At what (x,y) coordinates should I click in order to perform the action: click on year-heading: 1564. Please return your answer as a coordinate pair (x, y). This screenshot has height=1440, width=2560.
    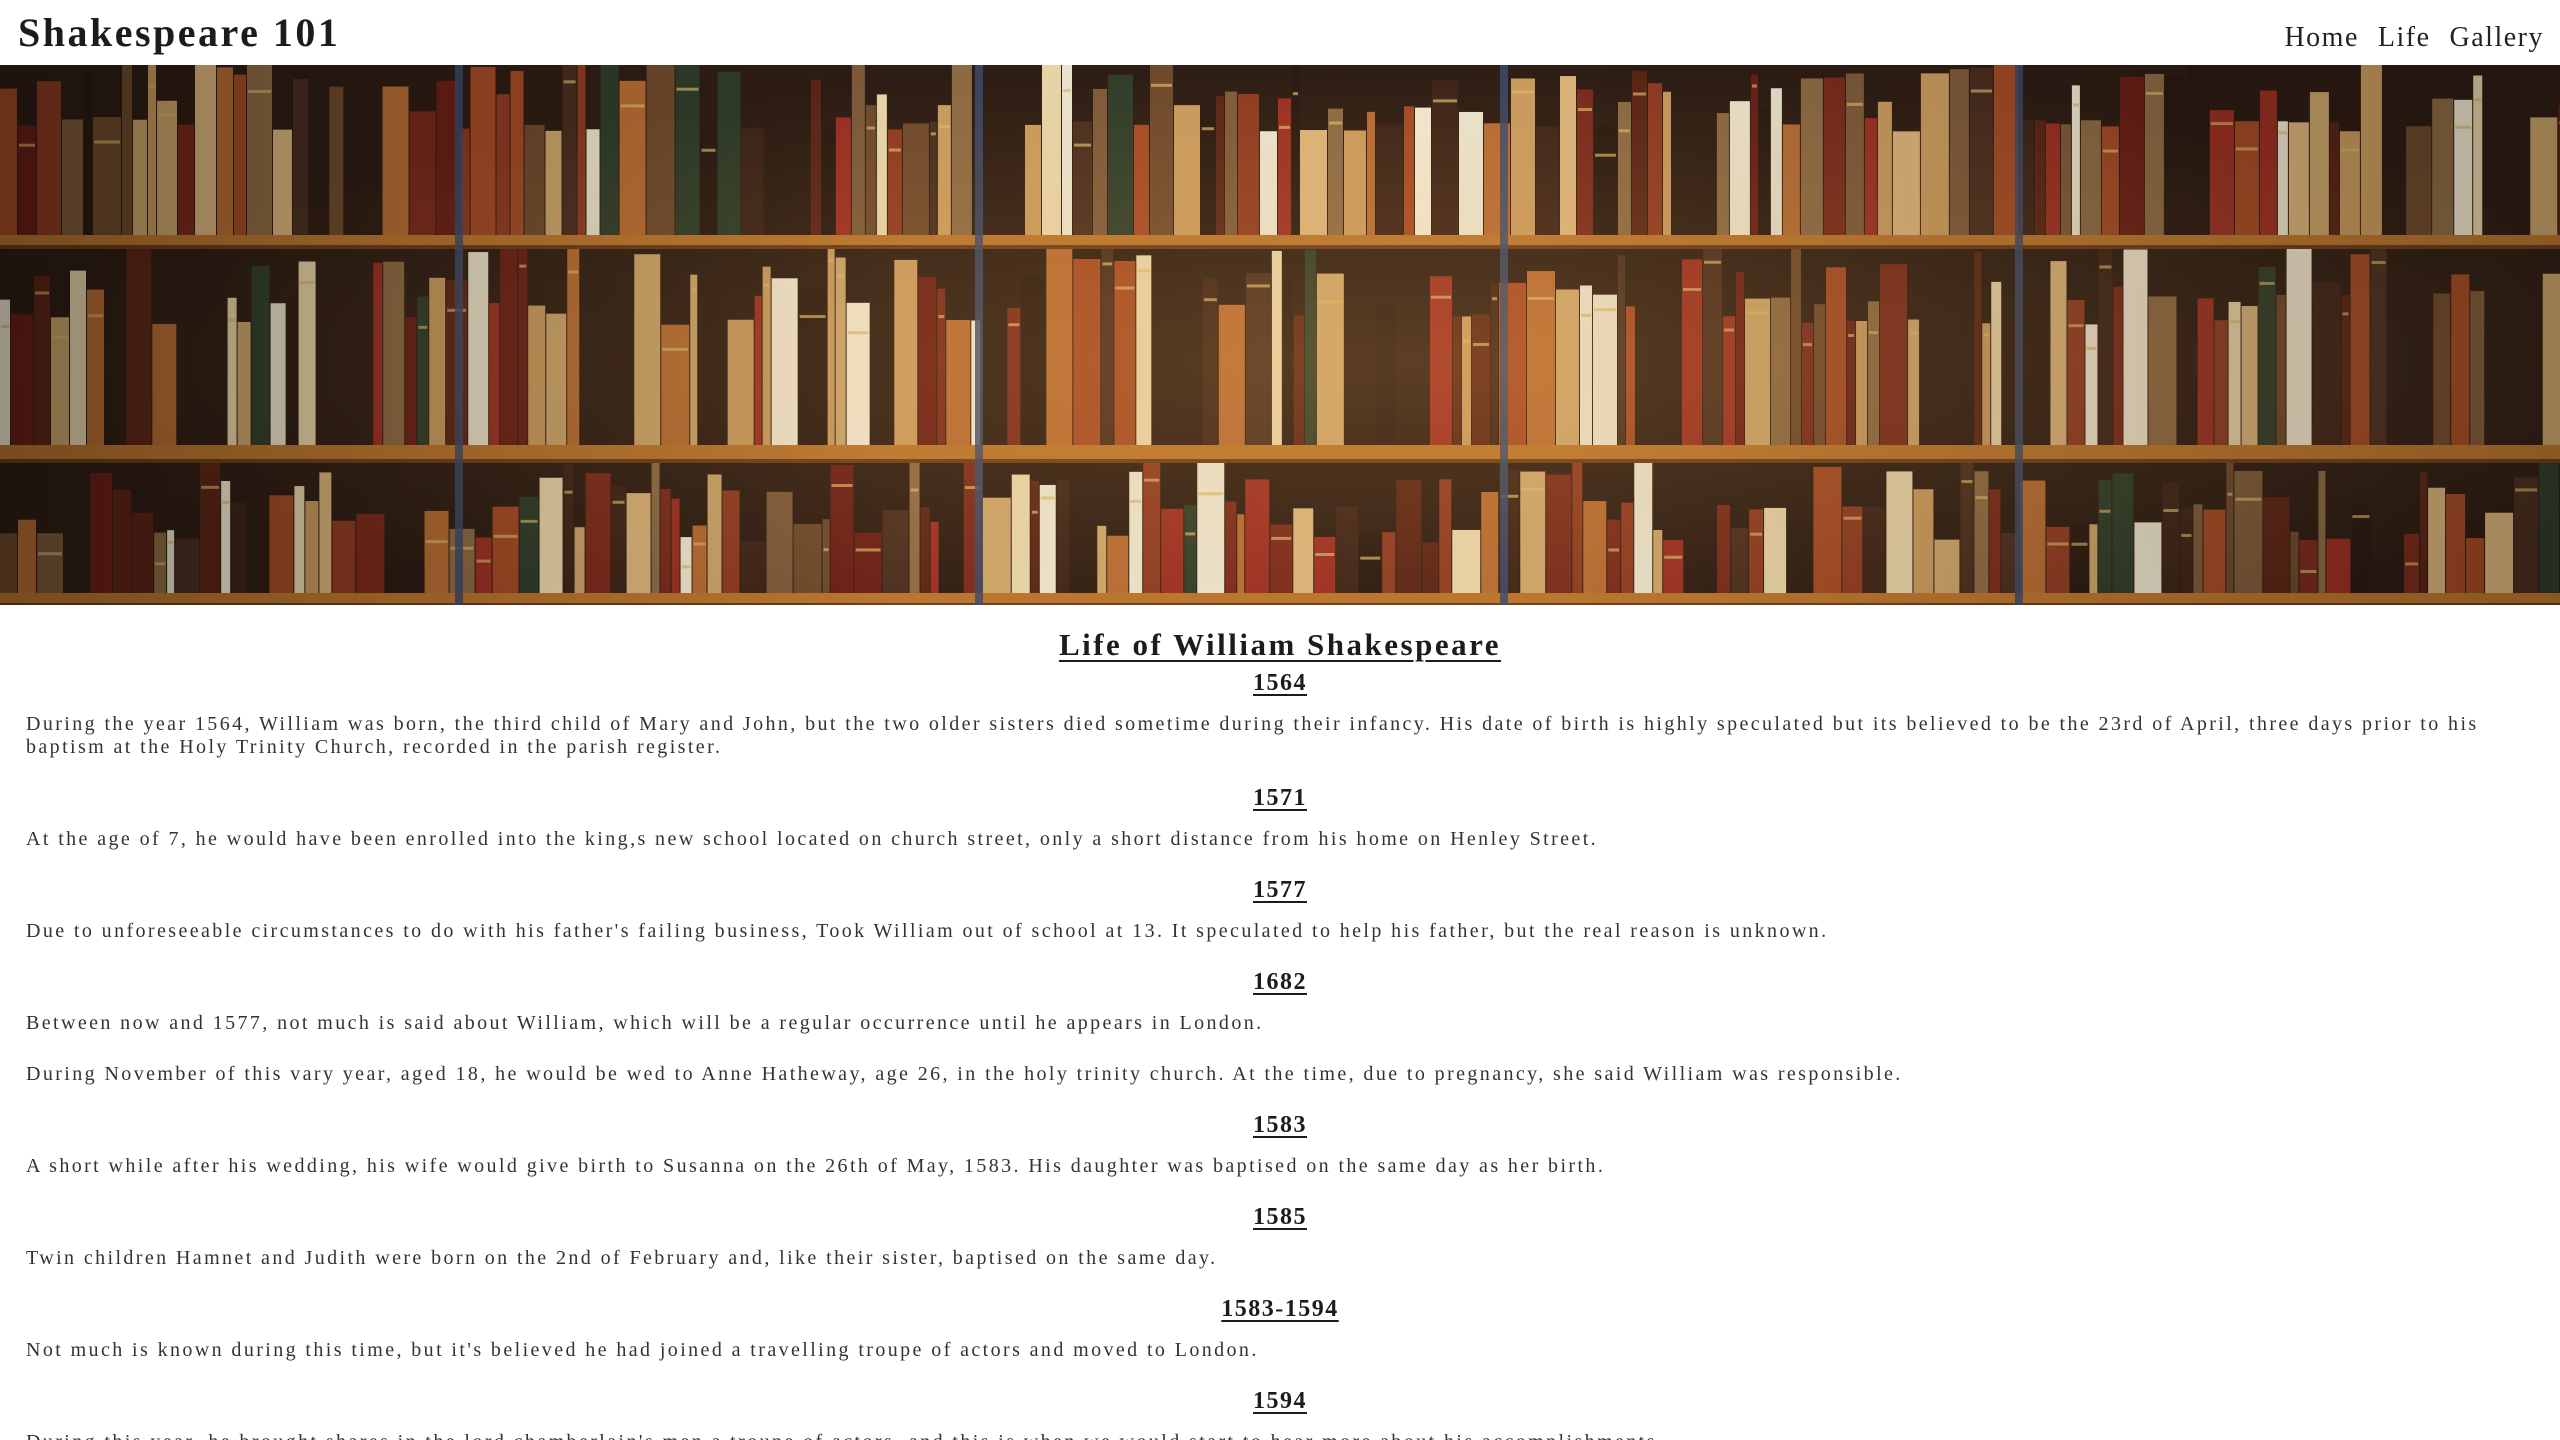
    Looking at the image, I should click on (1280, 683).